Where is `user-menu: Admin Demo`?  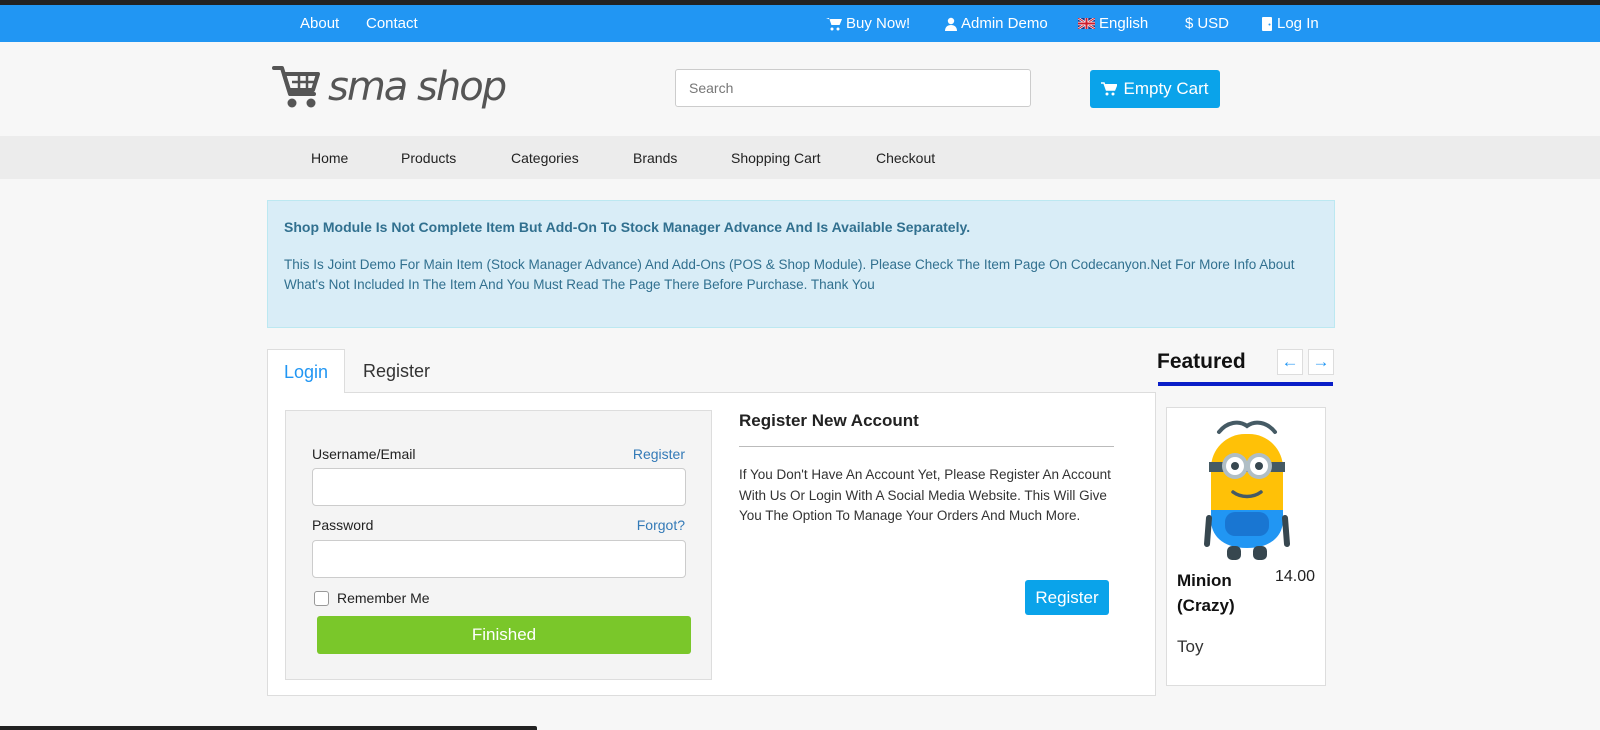
user-menu: Admin Demo is located at coordinates (996, 23).